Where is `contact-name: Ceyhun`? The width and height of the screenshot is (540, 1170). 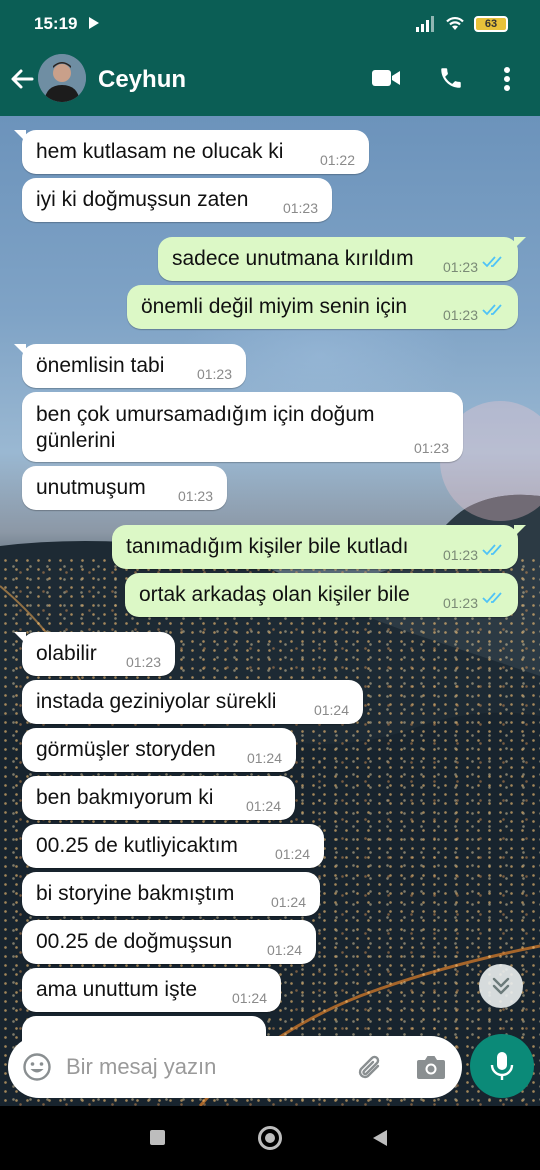 contact-name: Ceyhun is located at coordinates (142, 80).